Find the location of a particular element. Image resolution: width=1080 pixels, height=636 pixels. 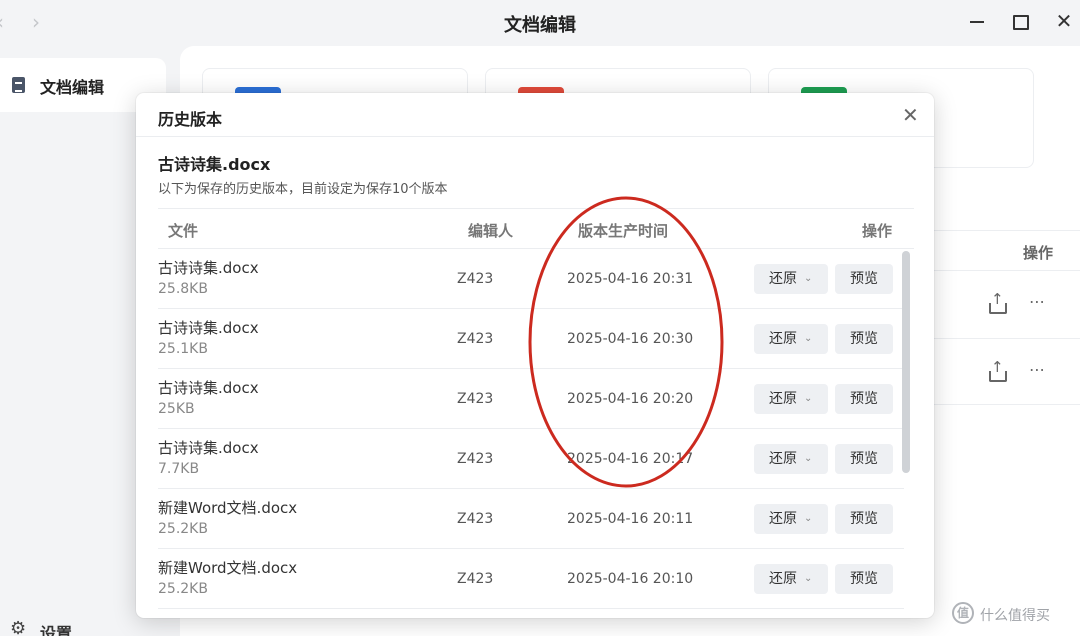

version-file-size: 25.1KB is located at coordinates (183, 349).